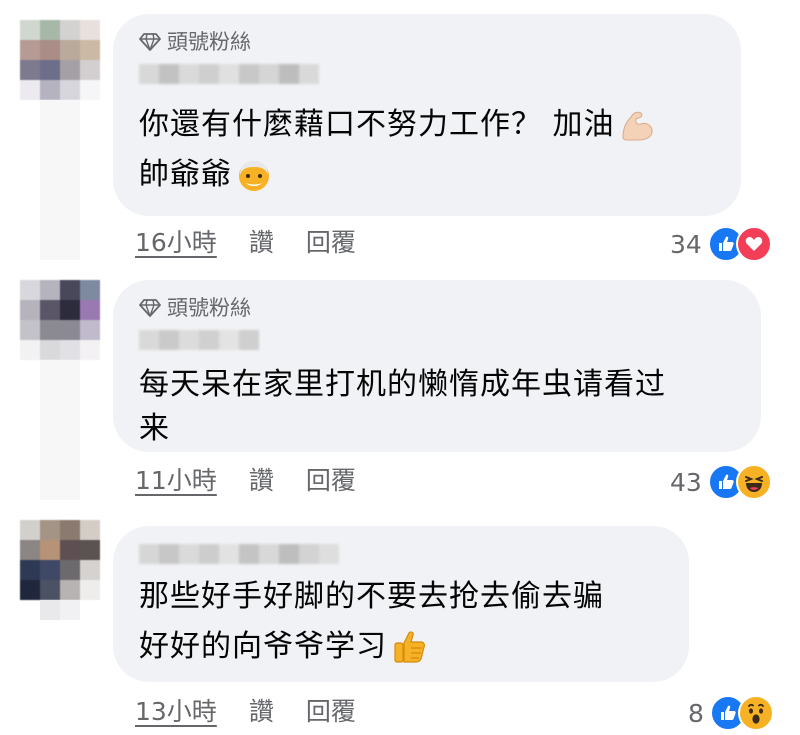  I want to click on comment-line: 帥爺爺, so click(185, 174).